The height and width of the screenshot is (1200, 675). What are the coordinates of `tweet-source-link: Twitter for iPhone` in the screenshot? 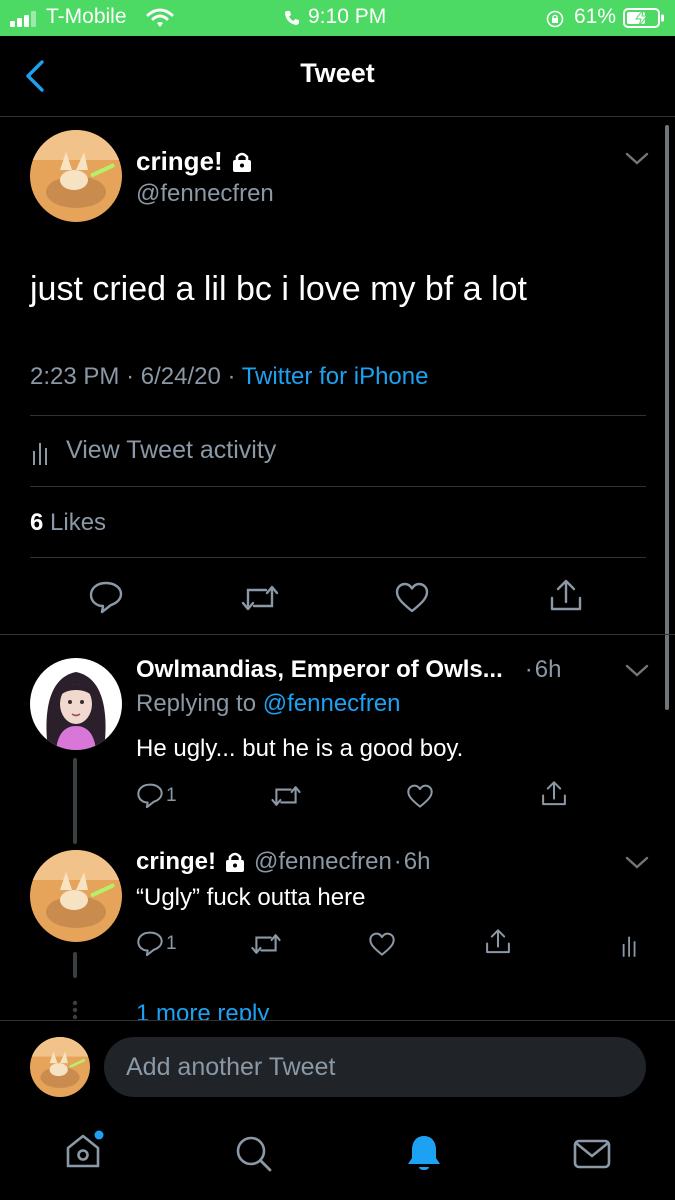 It's located at (335, 376).